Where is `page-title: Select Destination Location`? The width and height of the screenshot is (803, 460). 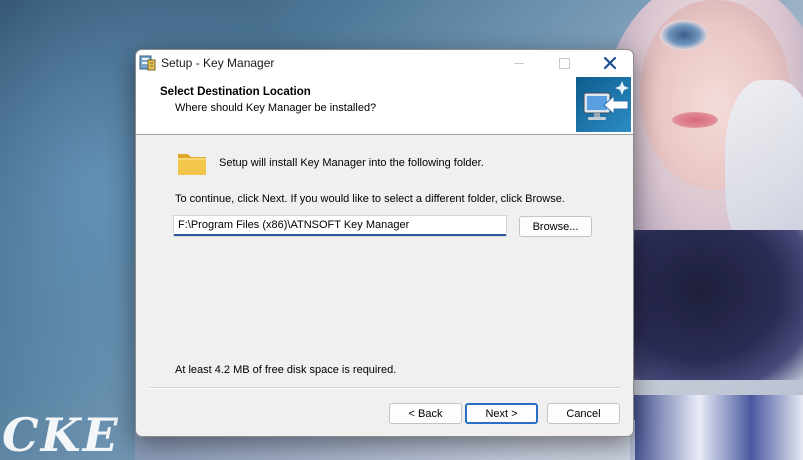
page-title: Select Destination Location is located at coordinates (235, 92).